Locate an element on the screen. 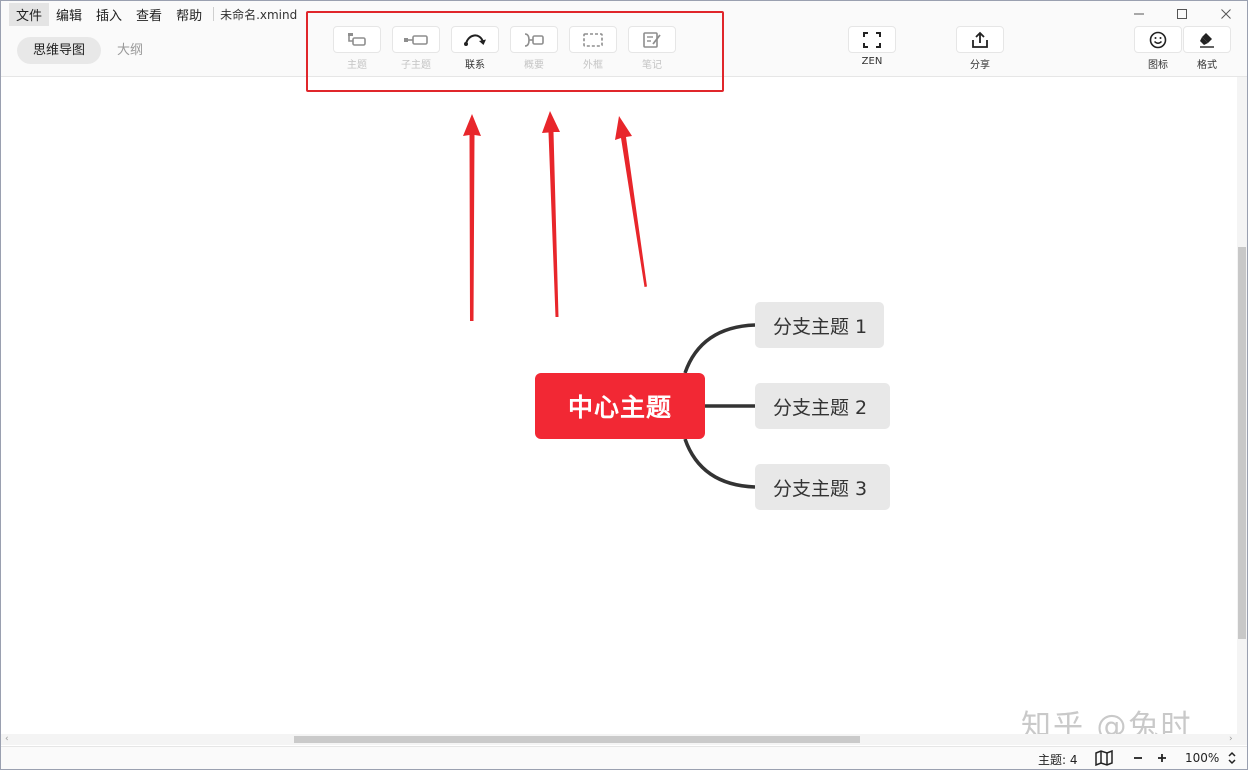 This screenshot has height=770, width=1248. branch-topic-1: 分支主题 1 is located at coordinates (819, 325).